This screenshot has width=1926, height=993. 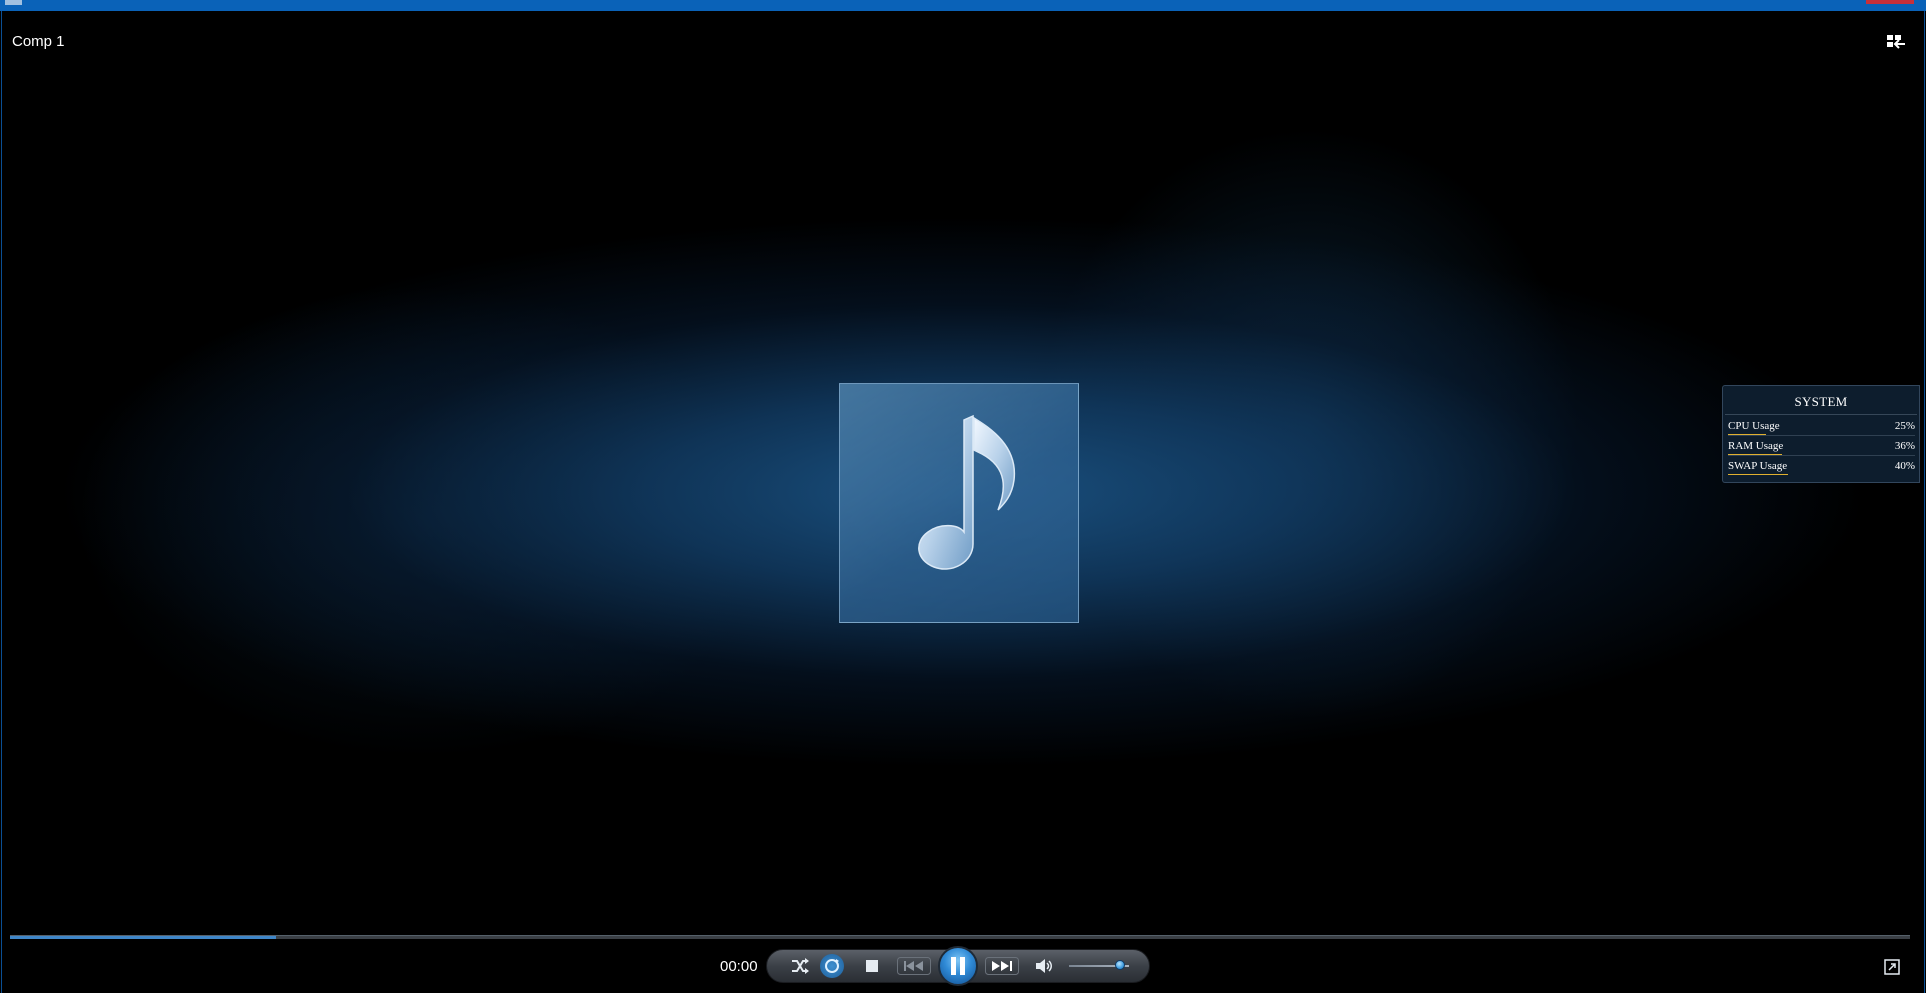 I want to click on swap-usage-label: SWAP Usage, so click(x=1758, y=466).